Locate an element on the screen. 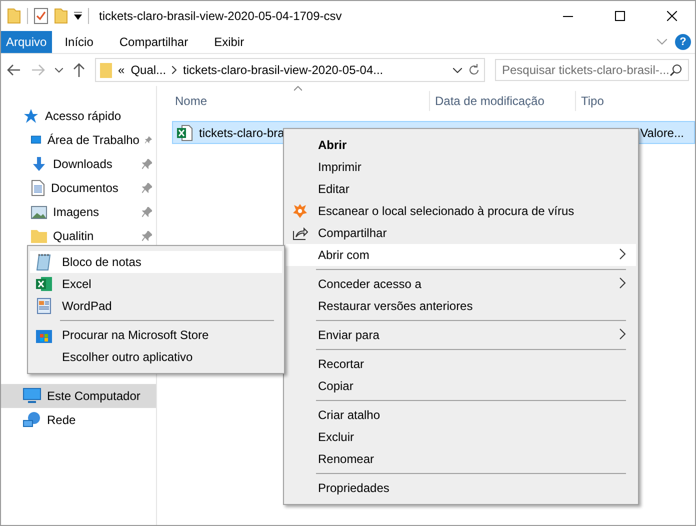 Image resolution: width=696 pixels, height=526 pixels. file-name: tickets-claro-bra is located at coordinates (241, 133).